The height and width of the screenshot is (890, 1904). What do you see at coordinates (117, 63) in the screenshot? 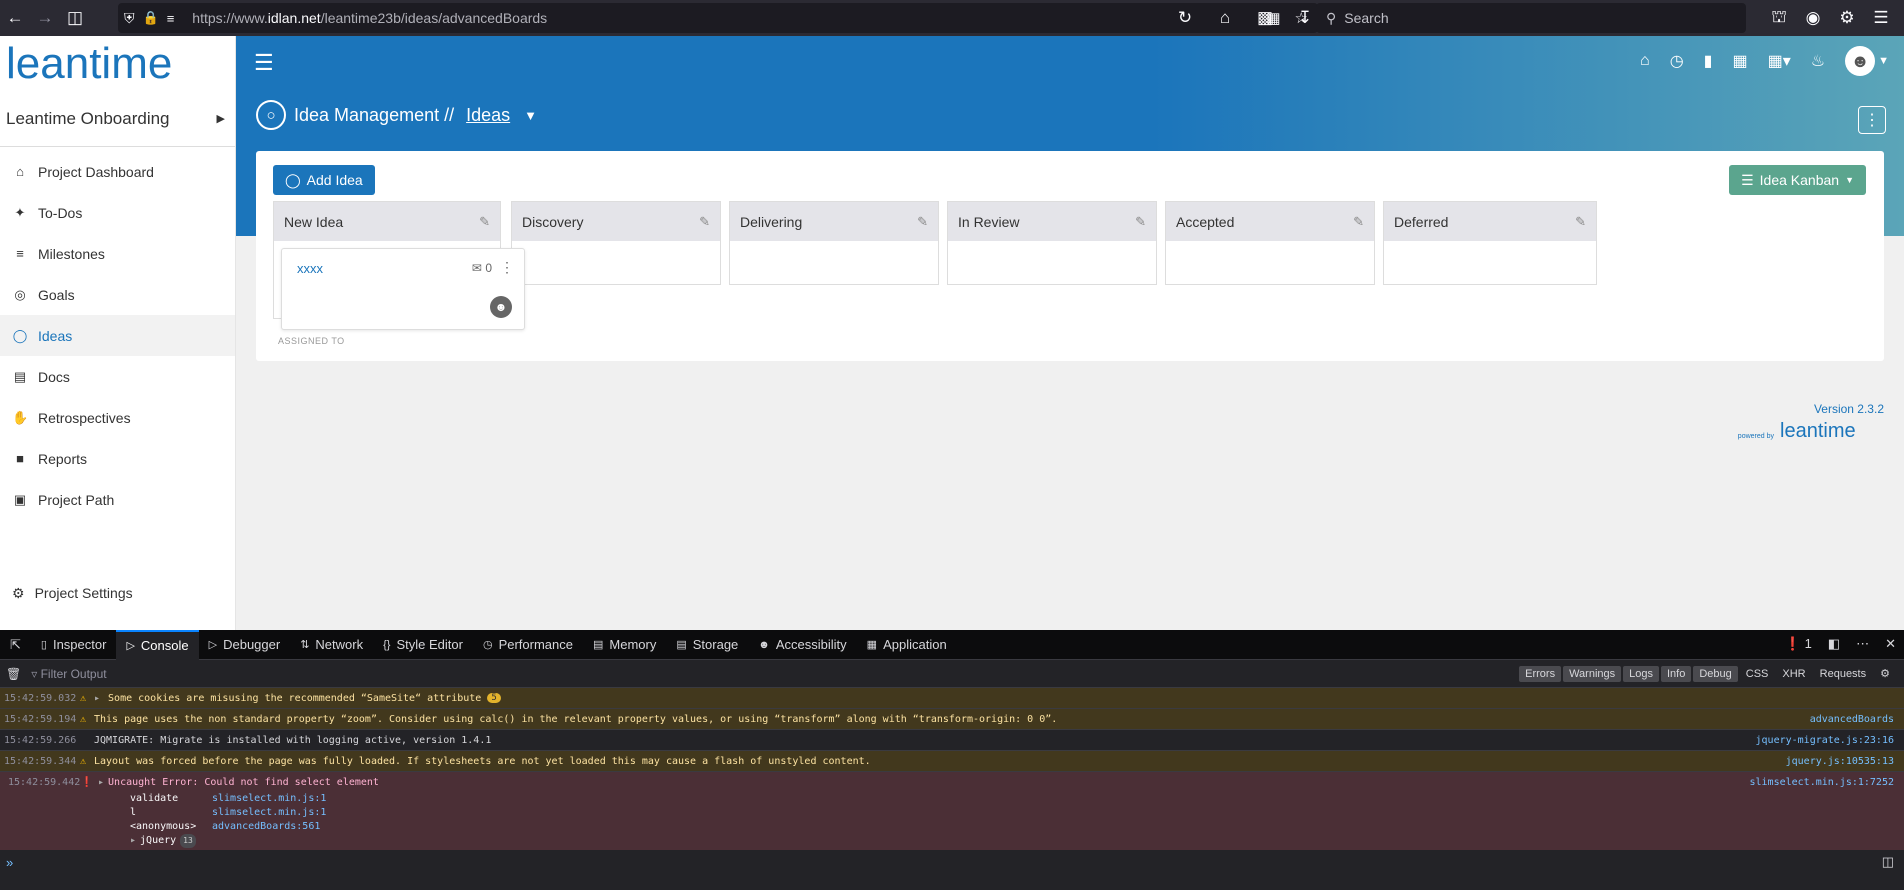
I see `leantime-logo: leantime` at bounding box center [117, 63].